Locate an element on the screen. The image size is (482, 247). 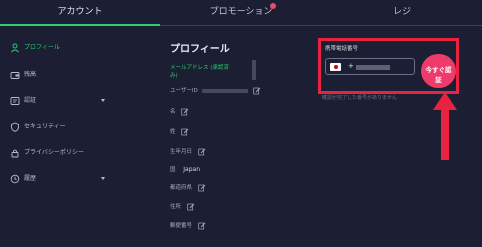
sidebar-item-label: プロフィール is located at coordinates (42, 47).